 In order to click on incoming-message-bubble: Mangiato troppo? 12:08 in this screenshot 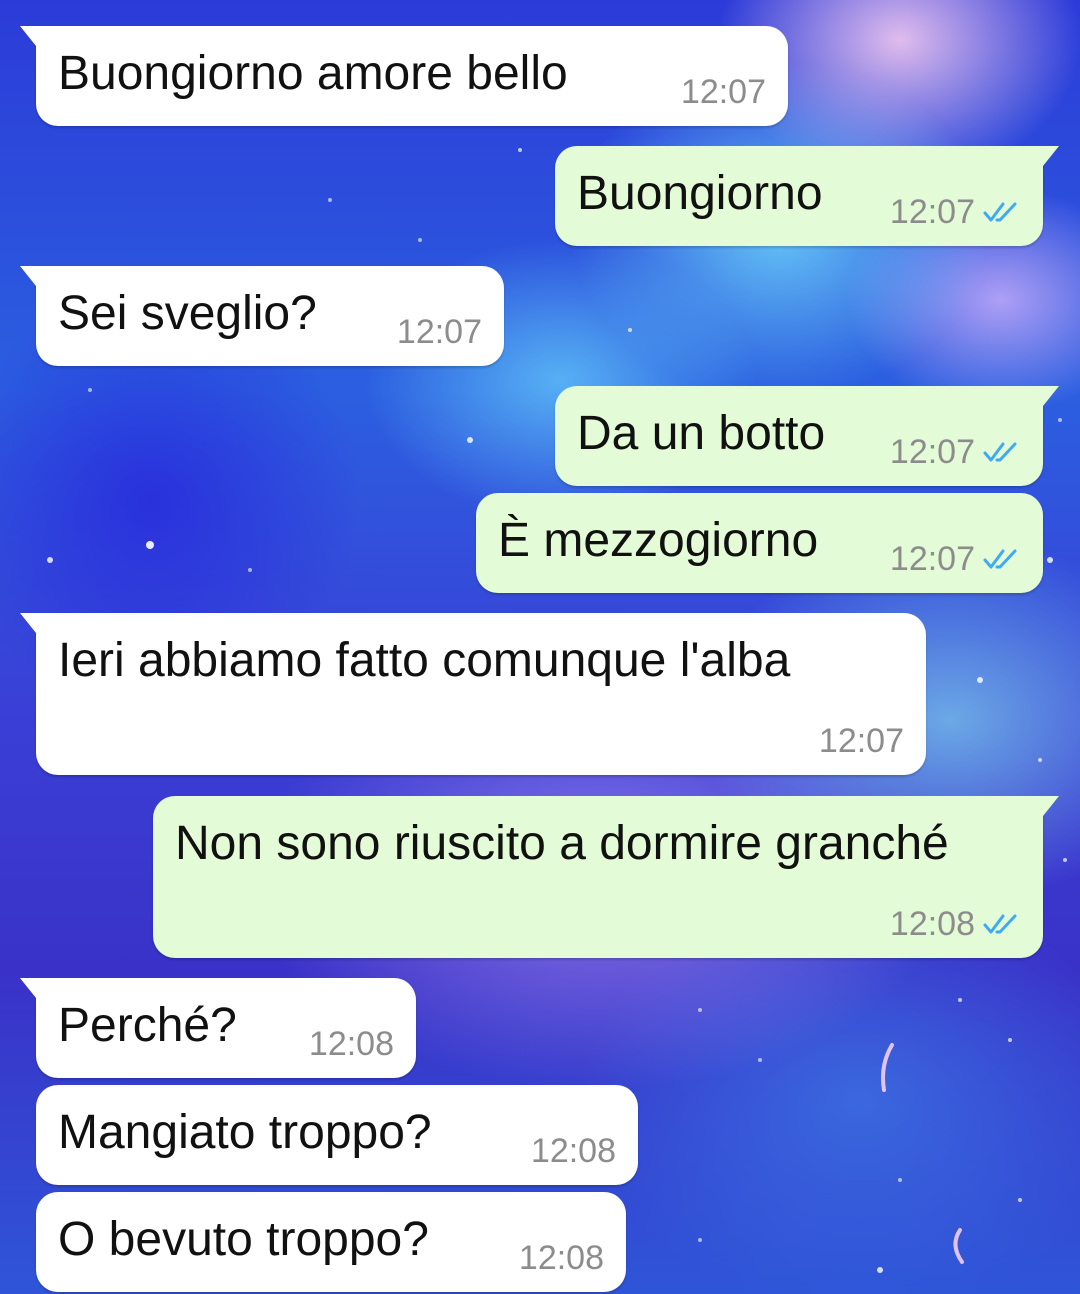, I will do `click(337, 1135)`.